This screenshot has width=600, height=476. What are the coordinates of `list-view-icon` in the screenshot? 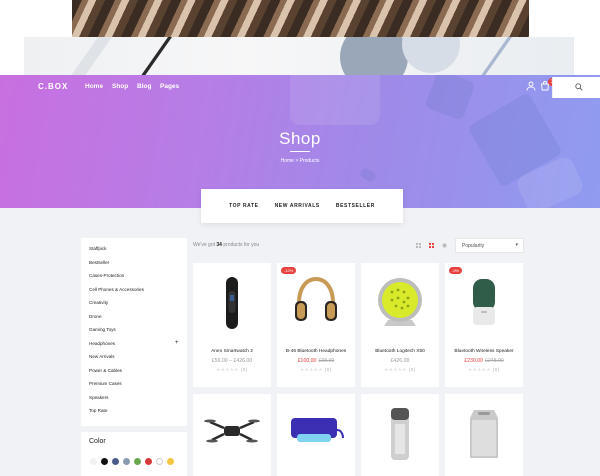 It's located at (418, 245).